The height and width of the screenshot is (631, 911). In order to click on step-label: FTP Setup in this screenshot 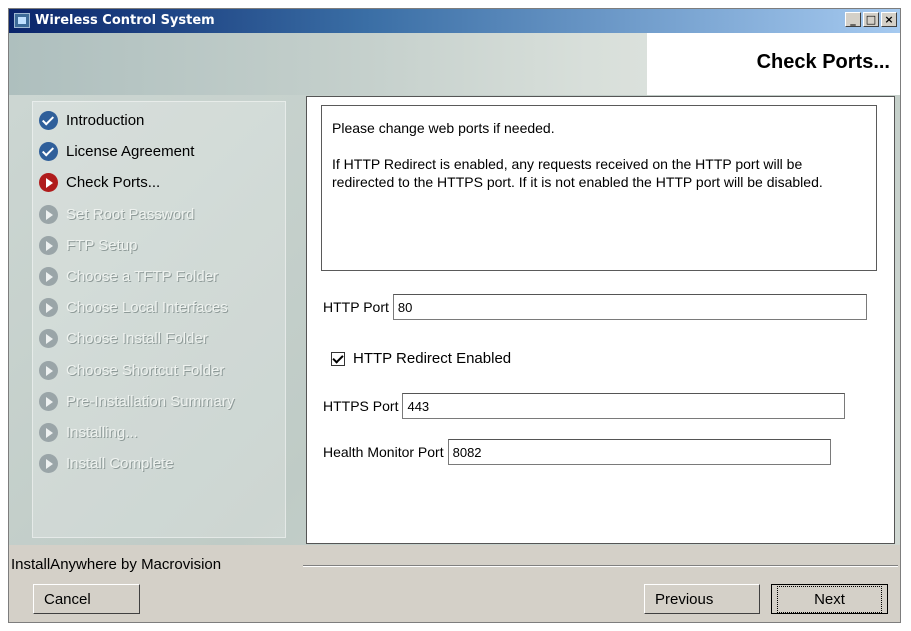, I will do `click(102, 245)`.